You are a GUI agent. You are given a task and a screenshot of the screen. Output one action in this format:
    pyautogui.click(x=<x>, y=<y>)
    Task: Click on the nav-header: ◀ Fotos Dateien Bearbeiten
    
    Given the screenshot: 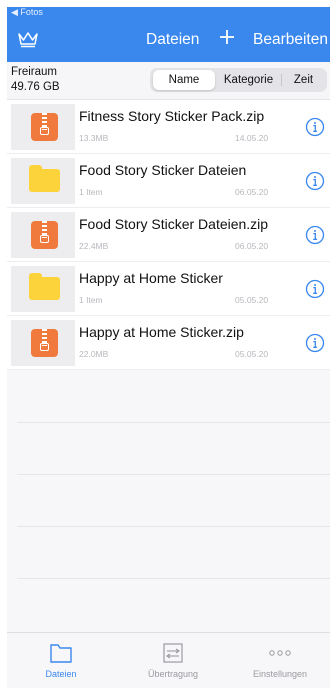 What is the action you would take?
    pyautogui.click(x=168, y=34)
    